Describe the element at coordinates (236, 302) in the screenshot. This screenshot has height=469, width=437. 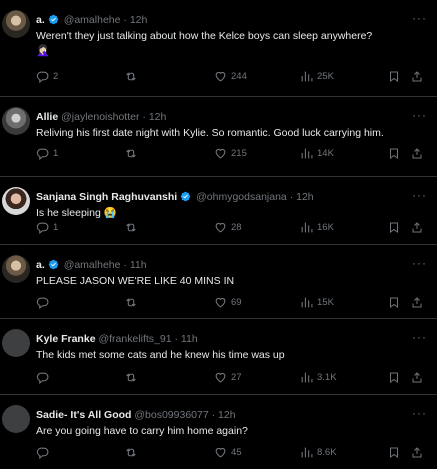
I see `like-count: 69` at that location.